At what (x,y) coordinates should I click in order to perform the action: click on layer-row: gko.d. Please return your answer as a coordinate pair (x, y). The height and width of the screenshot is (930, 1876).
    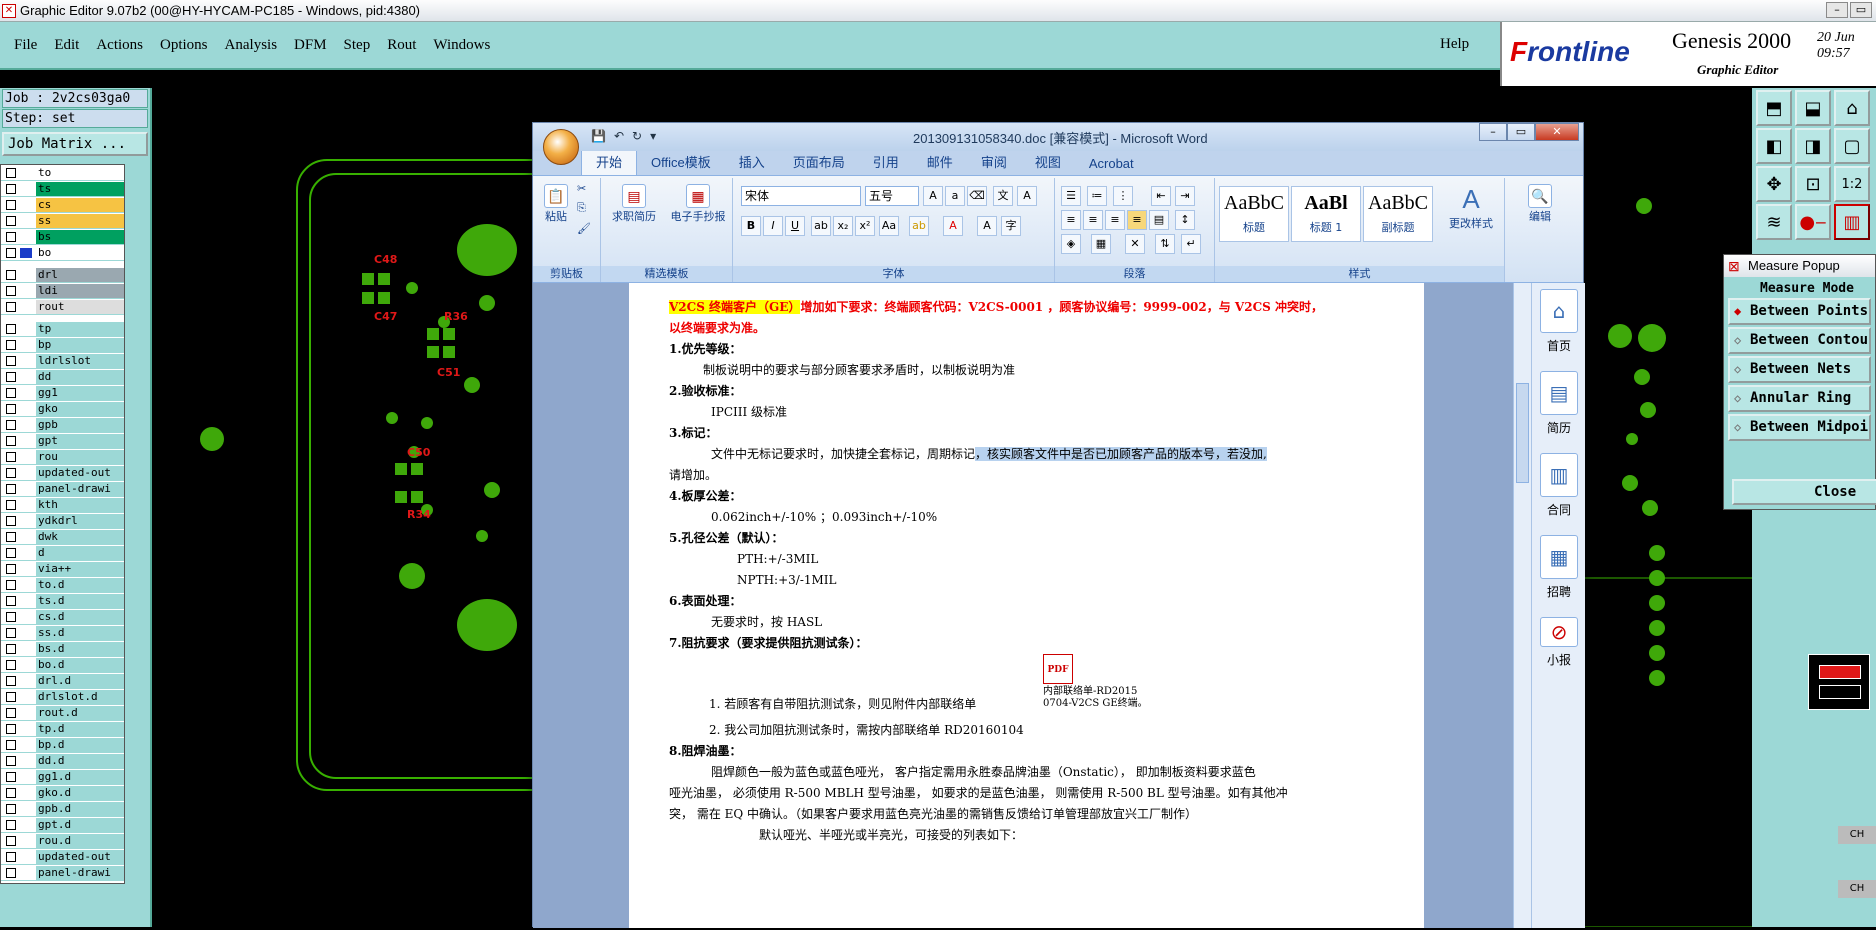
    Looking at the image, I should click on (62, 793).